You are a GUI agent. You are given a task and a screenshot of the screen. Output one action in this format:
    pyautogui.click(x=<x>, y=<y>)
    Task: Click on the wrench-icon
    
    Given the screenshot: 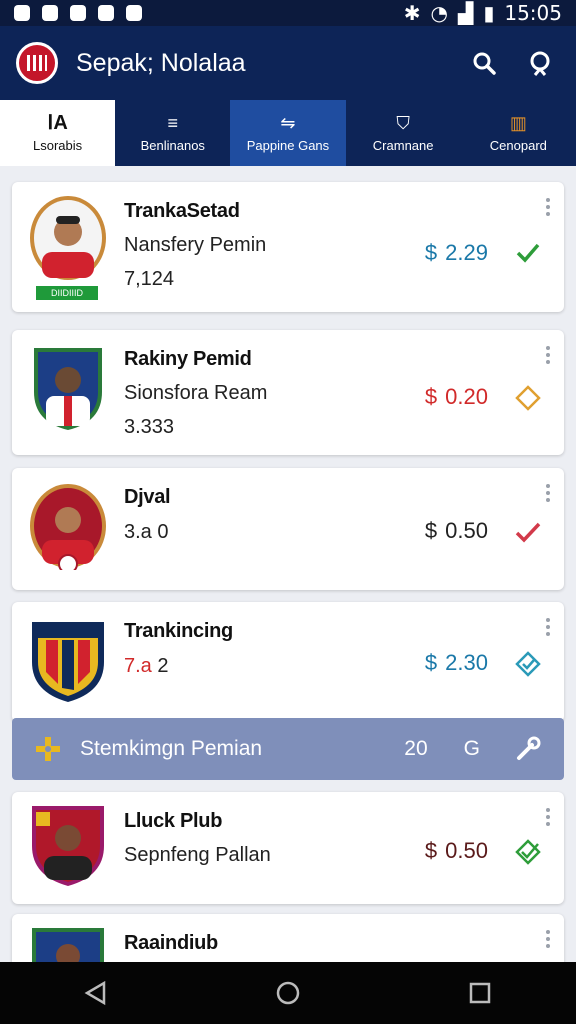 What is the action you would take?
    pyautogui.click(x=528, y=749)
    